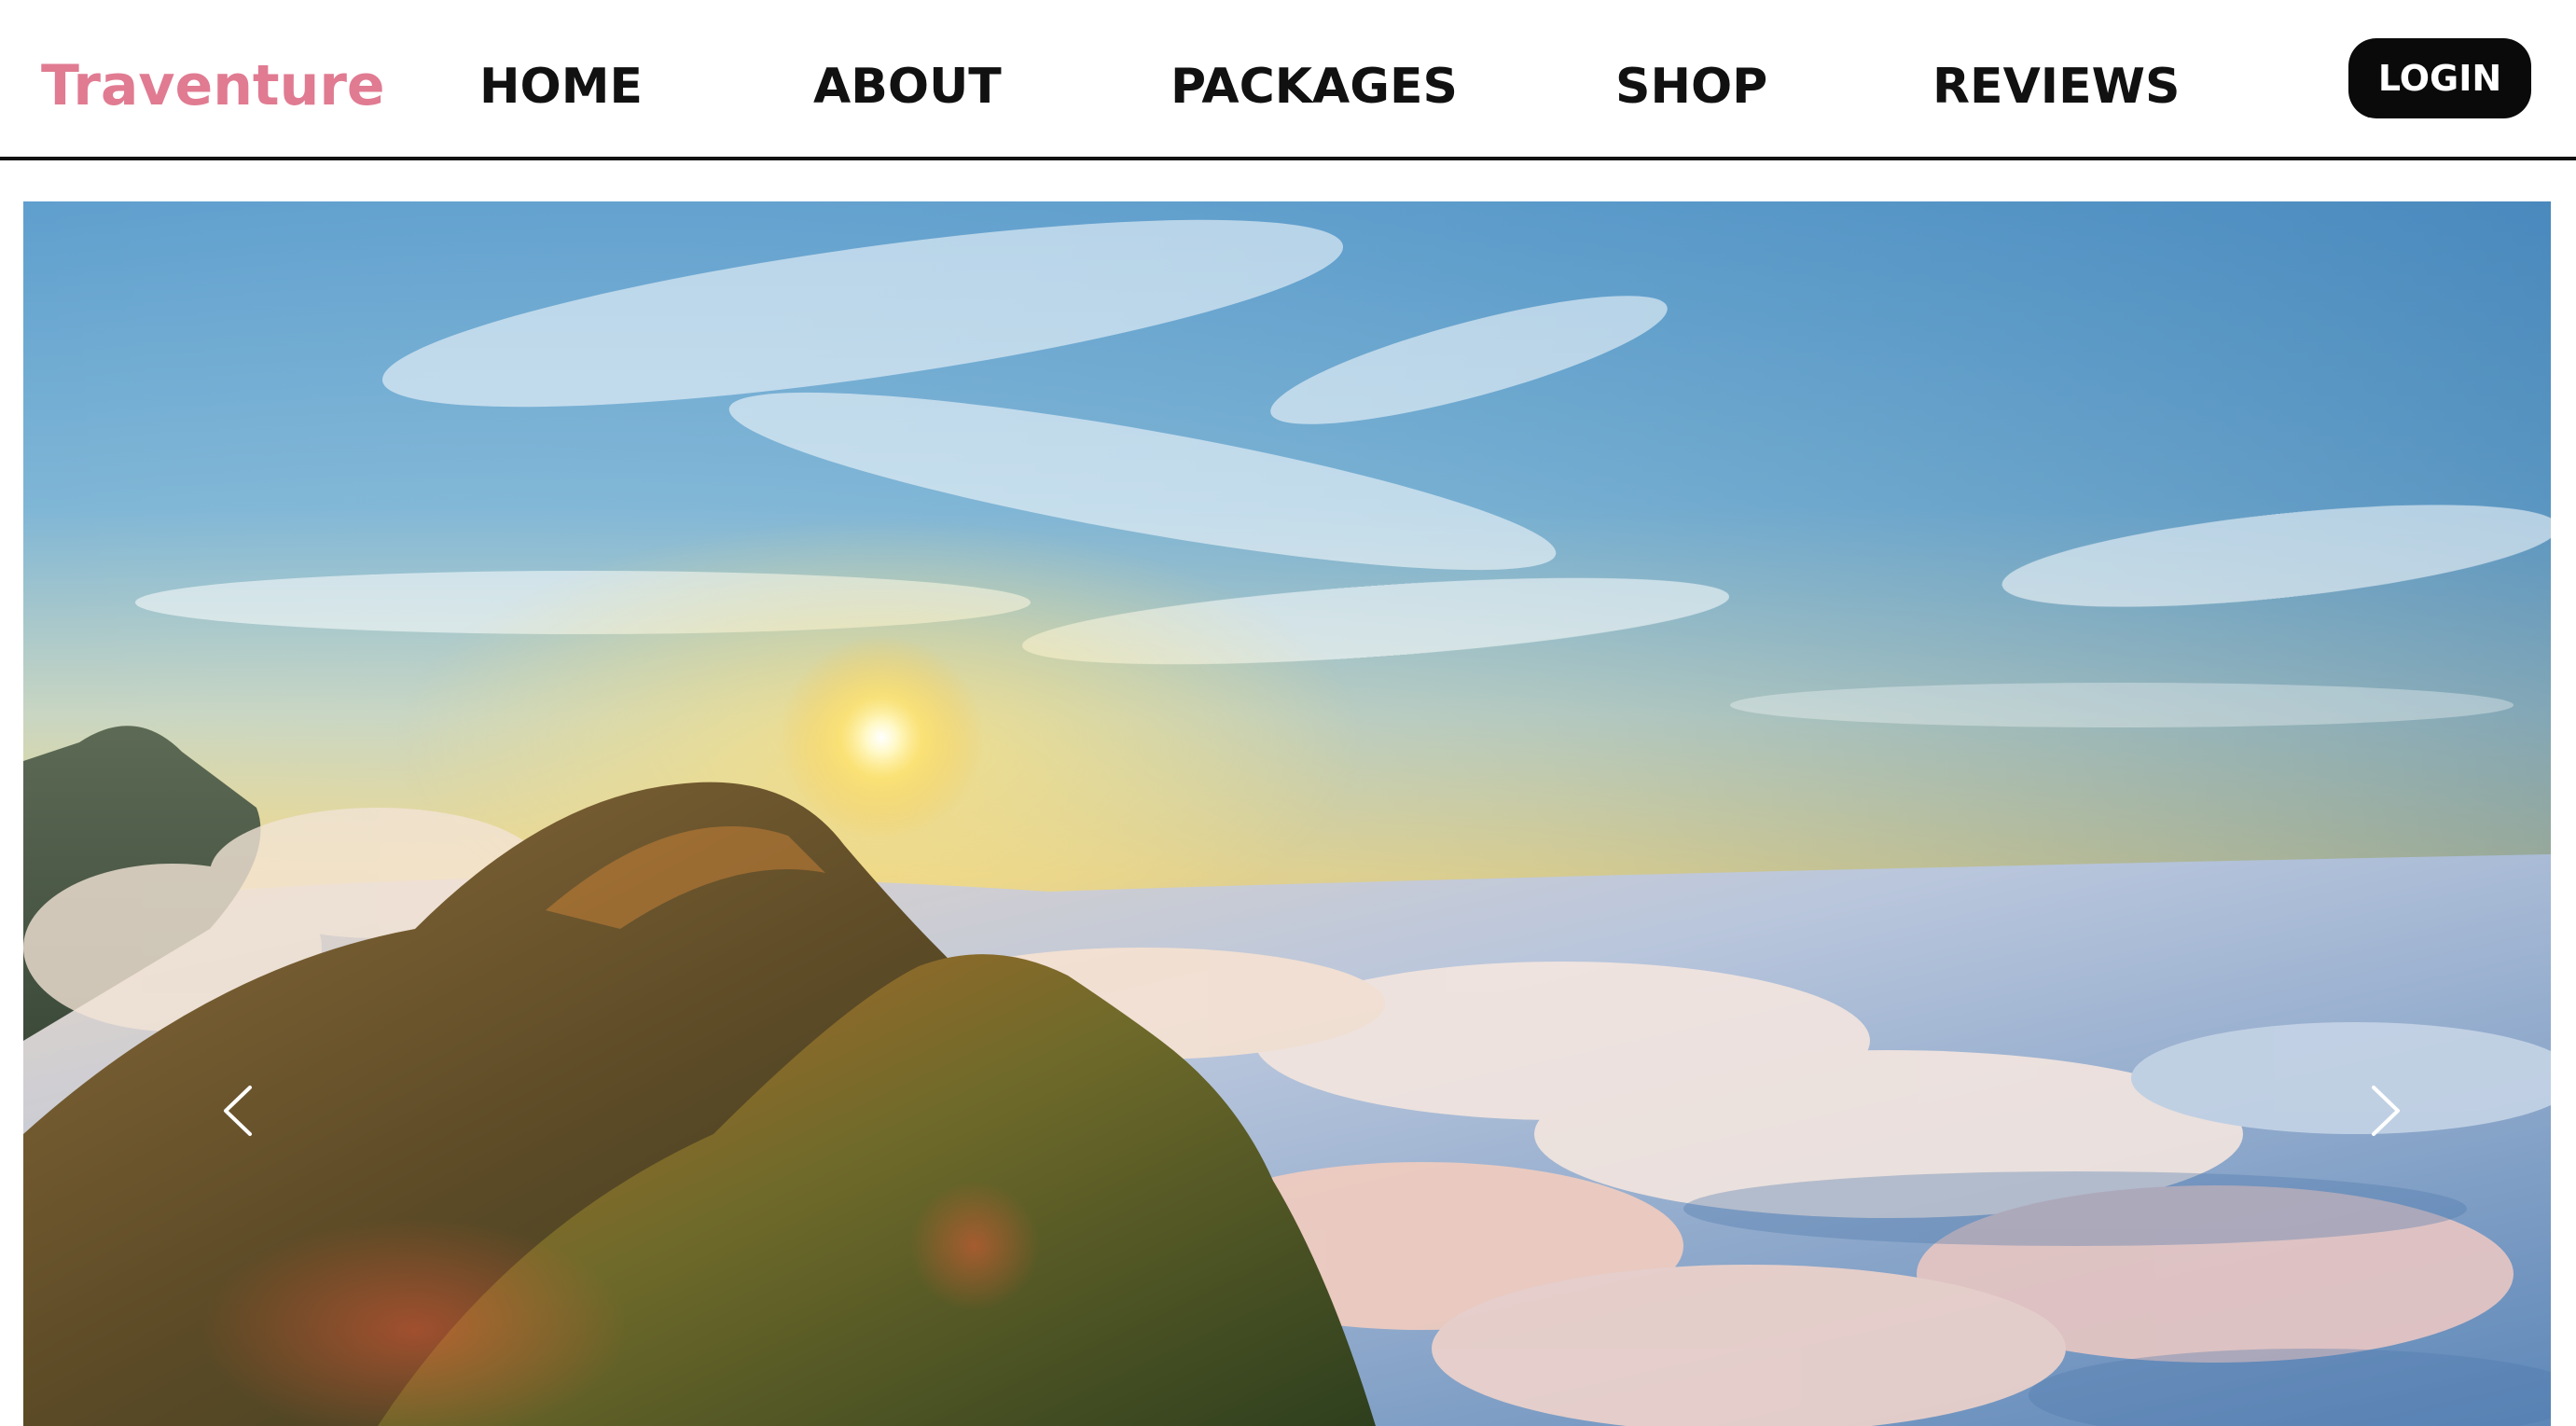 The image size is (2576, 1426). Describe the element at coordinates (238, 1110) in the screenshot. I see `chevron-left-icon` at that location.